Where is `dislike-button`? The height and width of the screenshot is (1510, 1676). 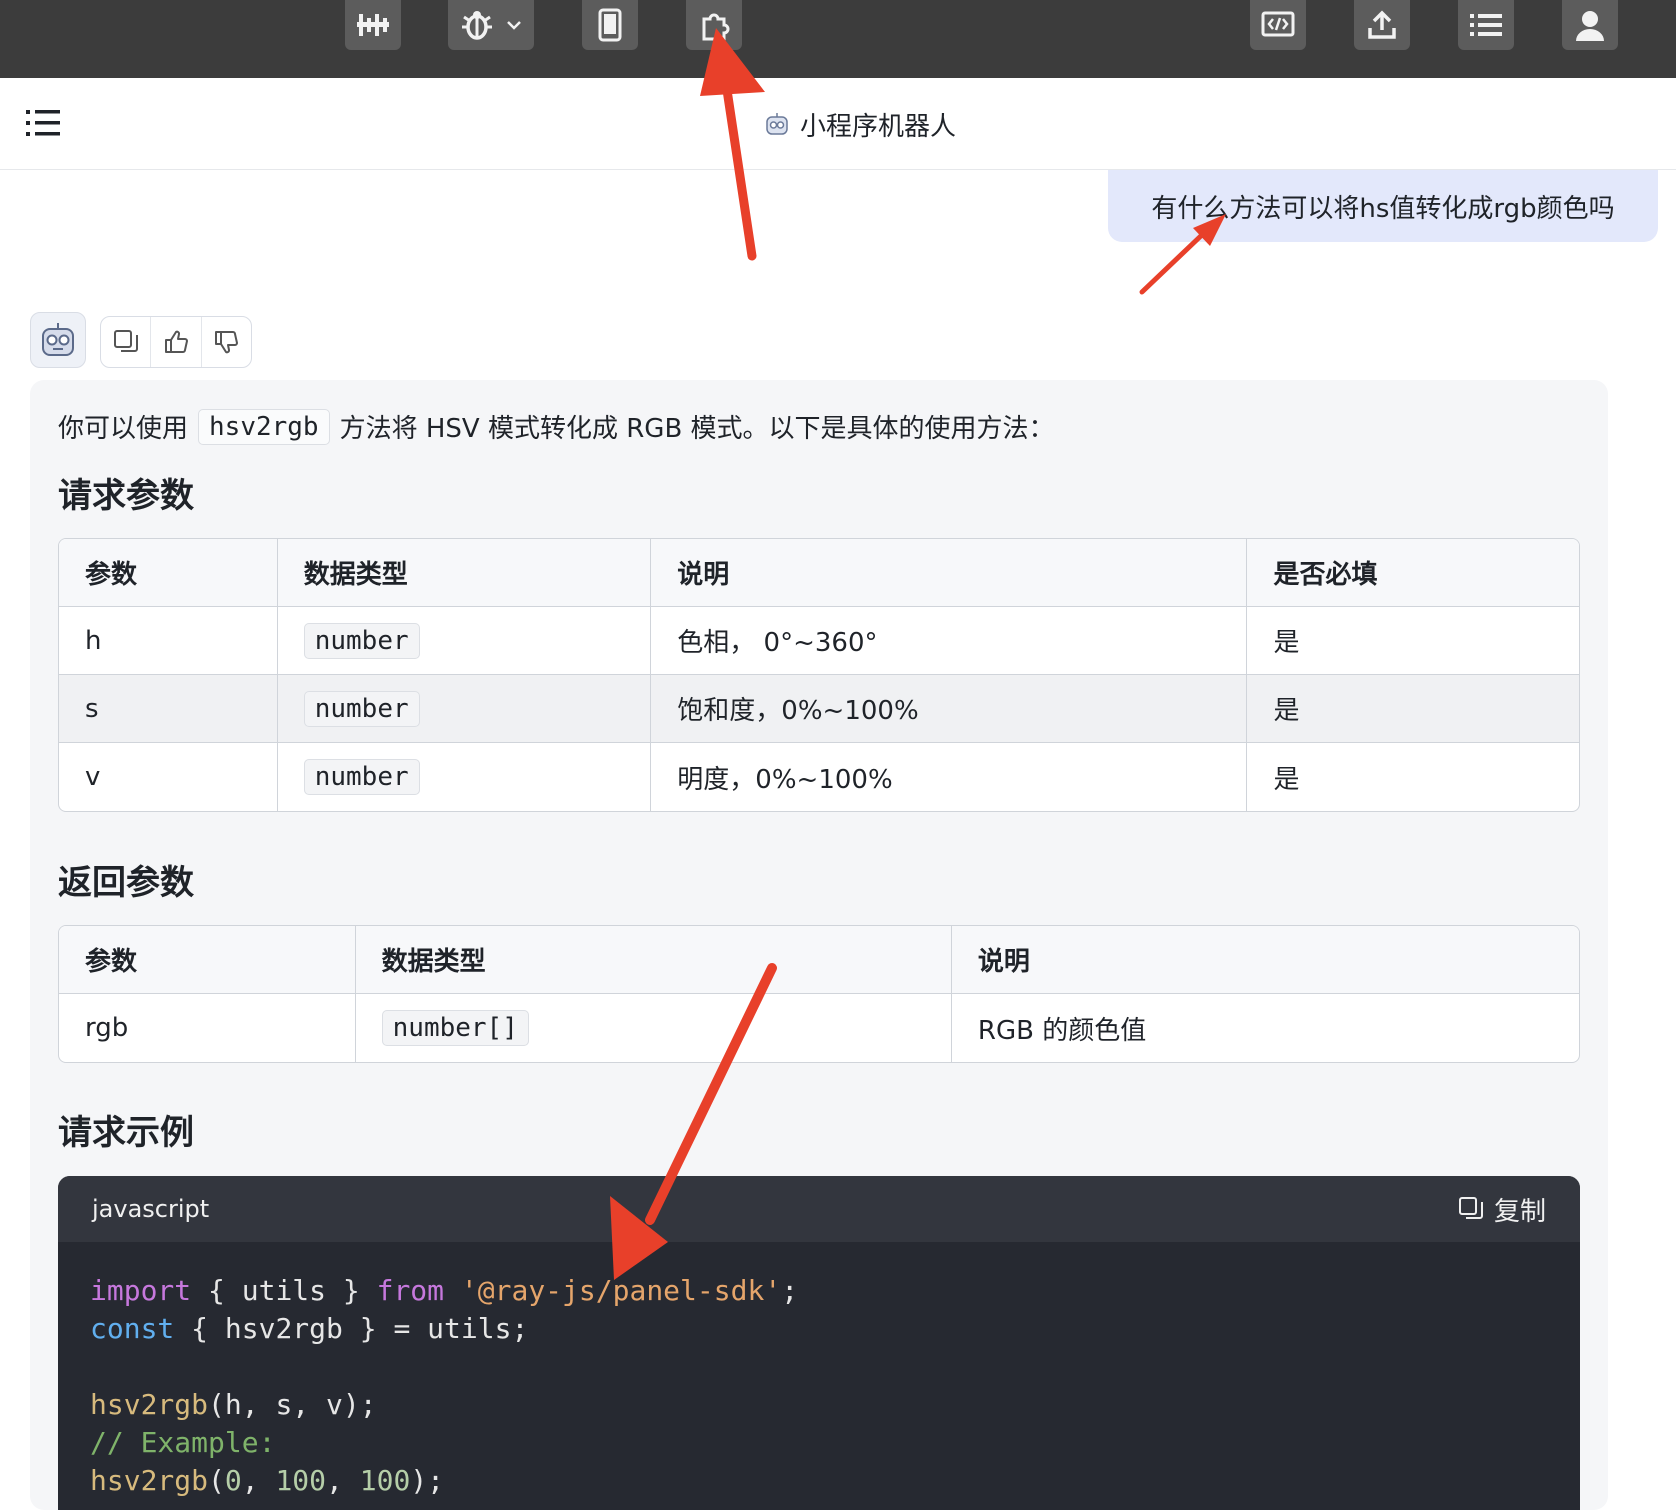 dislike-button is located at coordinates (226, 342).